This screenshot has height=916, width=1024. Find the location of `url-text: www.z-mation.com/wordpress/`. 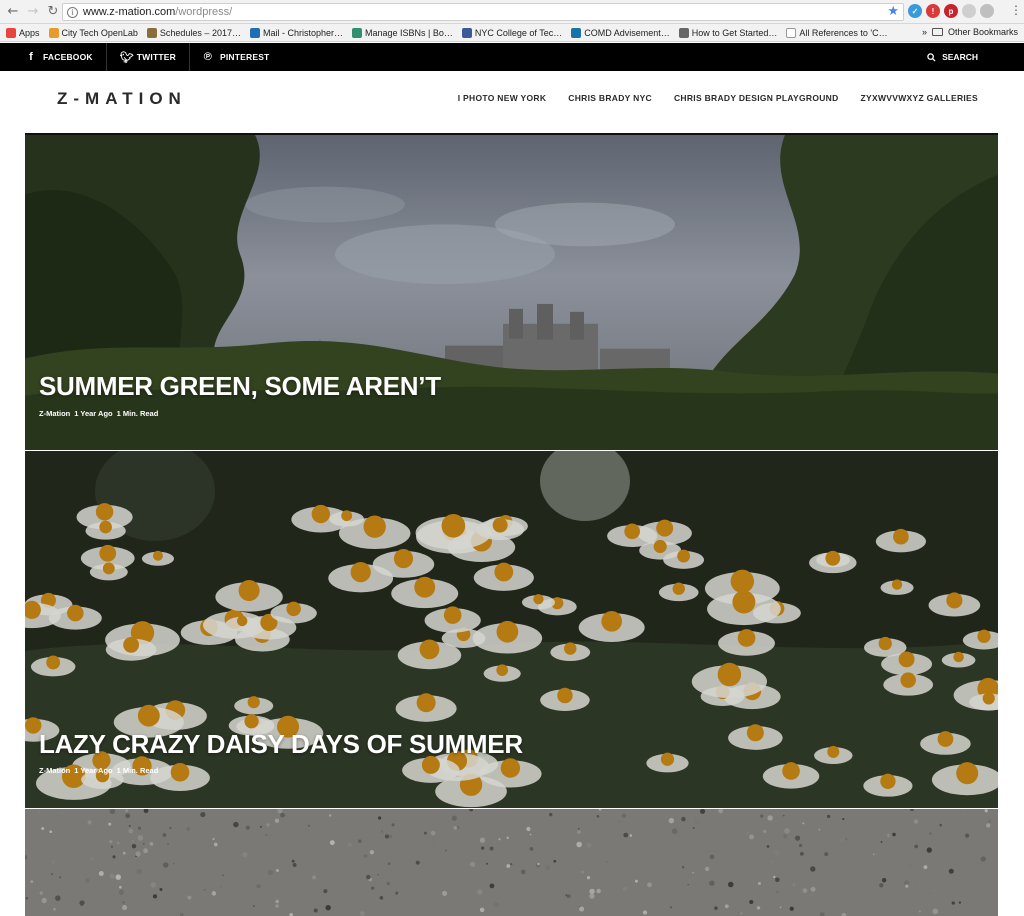

url-text: www.z-mation.com/wordpress/ is located at coordinates (157, 12).